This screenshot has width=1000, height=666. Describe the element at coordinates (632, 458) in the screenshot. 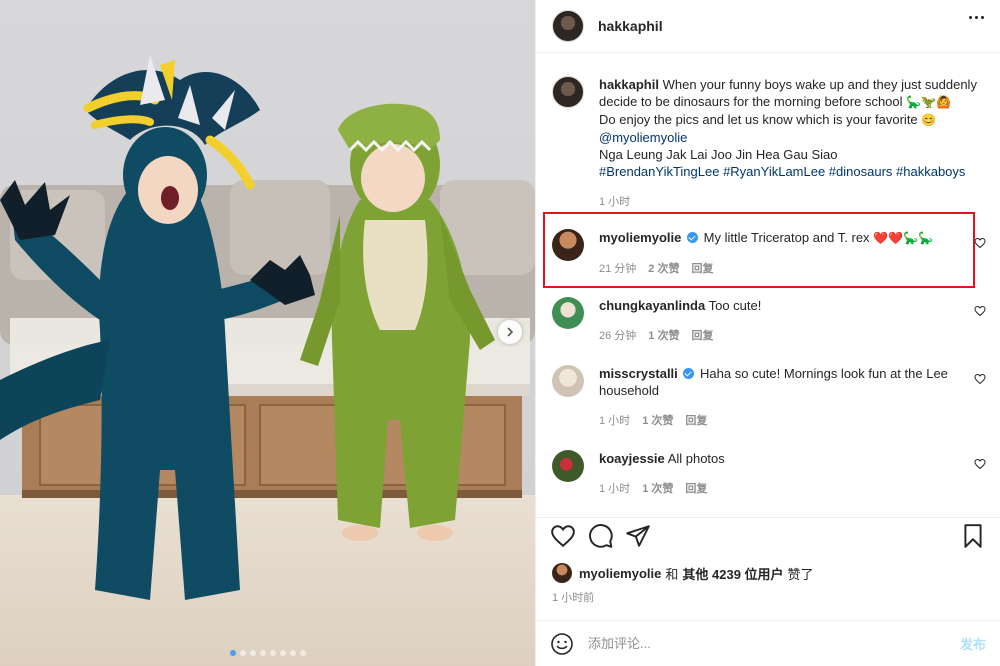

I see `comment-username: koayjessie` at that location.